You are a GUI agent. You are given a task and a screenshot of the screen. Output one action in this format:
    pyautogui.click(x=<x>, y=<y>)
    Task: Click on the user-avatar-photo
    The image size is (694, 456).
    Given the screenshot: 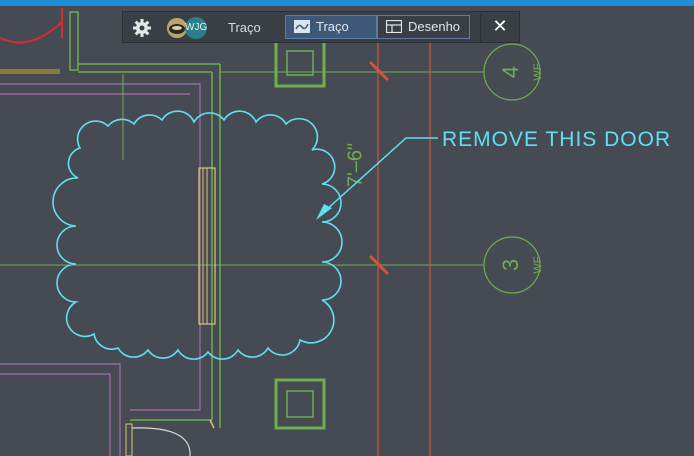 What is the action you would take?
    pyautogui.click(x=177, y=28)
    